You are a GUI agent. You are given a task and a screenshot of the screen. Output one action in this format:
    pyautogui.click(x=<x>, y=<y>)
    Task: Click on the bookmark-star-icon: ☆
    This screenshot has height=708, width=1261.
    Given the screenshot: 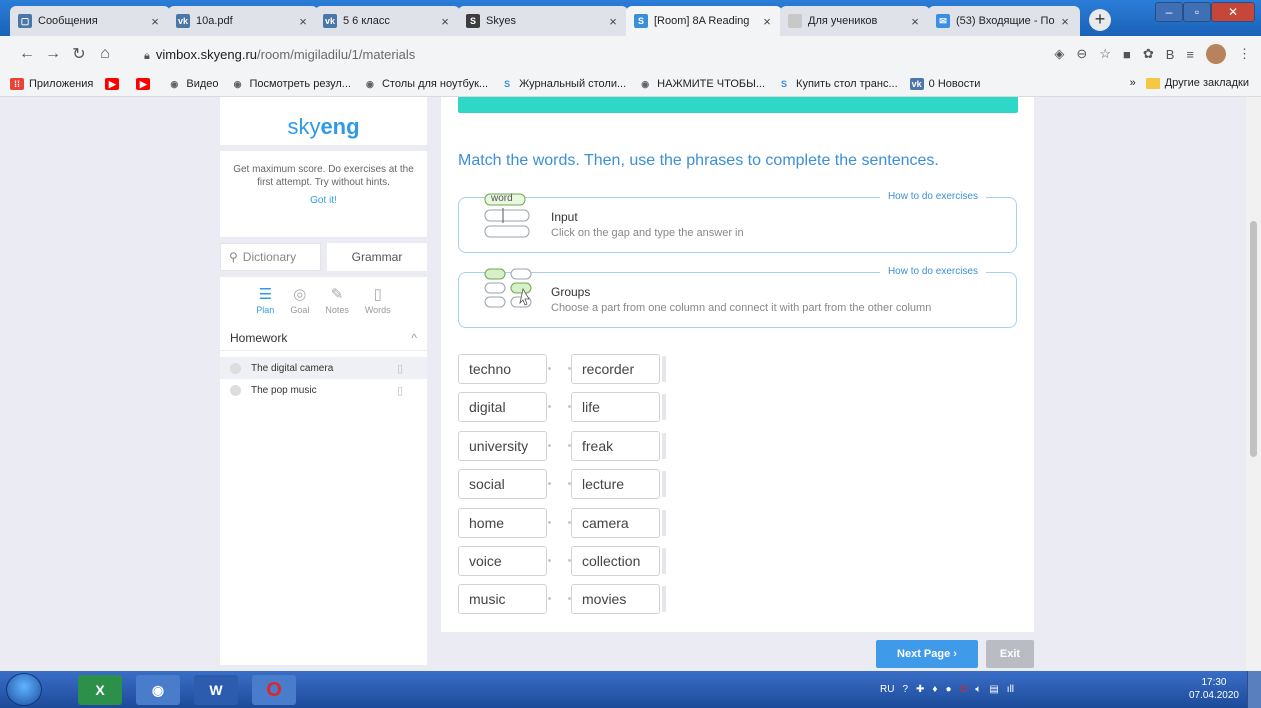 What is the action you would take?
    pyautogui.click(x=1105, y=54)
    